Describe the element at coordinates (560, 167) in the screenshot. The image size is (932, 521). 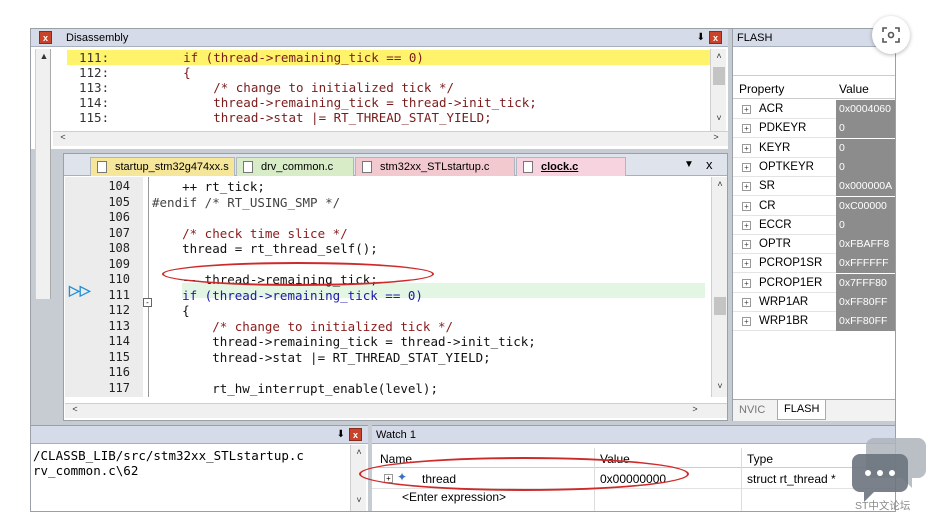
I see `tab-label: clock.c` at that location.